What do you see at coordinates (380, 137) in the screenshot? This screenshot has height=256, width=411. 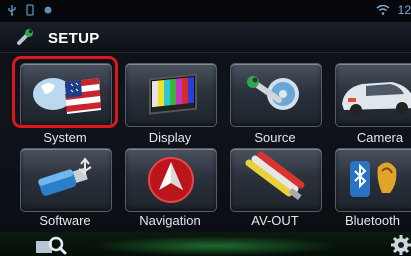 I see `camera-label: Camera` at bounding box center [380, 137].